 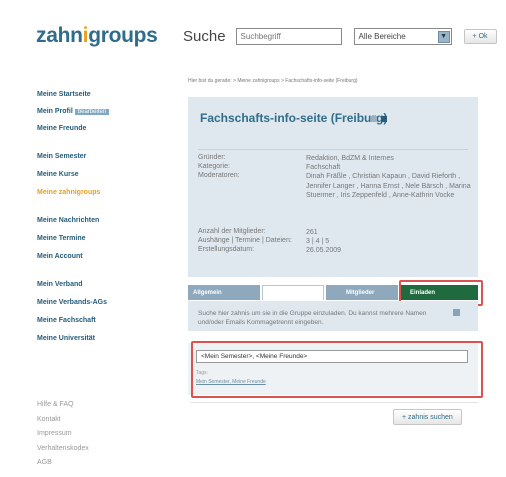 I want to click on members-count-label: Anzahl der Mitglieder:, so click(x=232, y=231).